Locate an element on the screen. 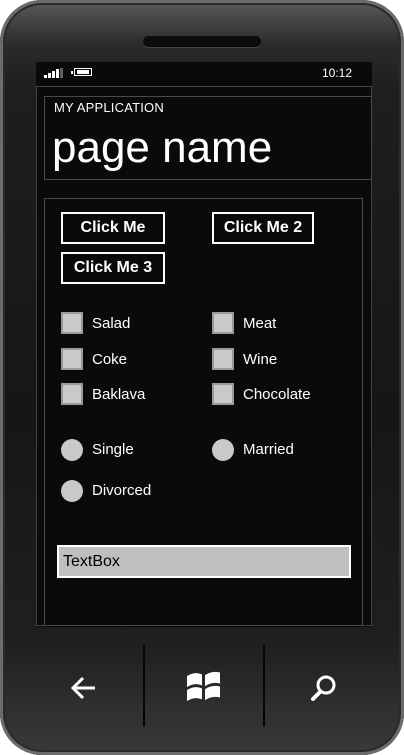  single-label: Single is located at coordinates (113, 449).